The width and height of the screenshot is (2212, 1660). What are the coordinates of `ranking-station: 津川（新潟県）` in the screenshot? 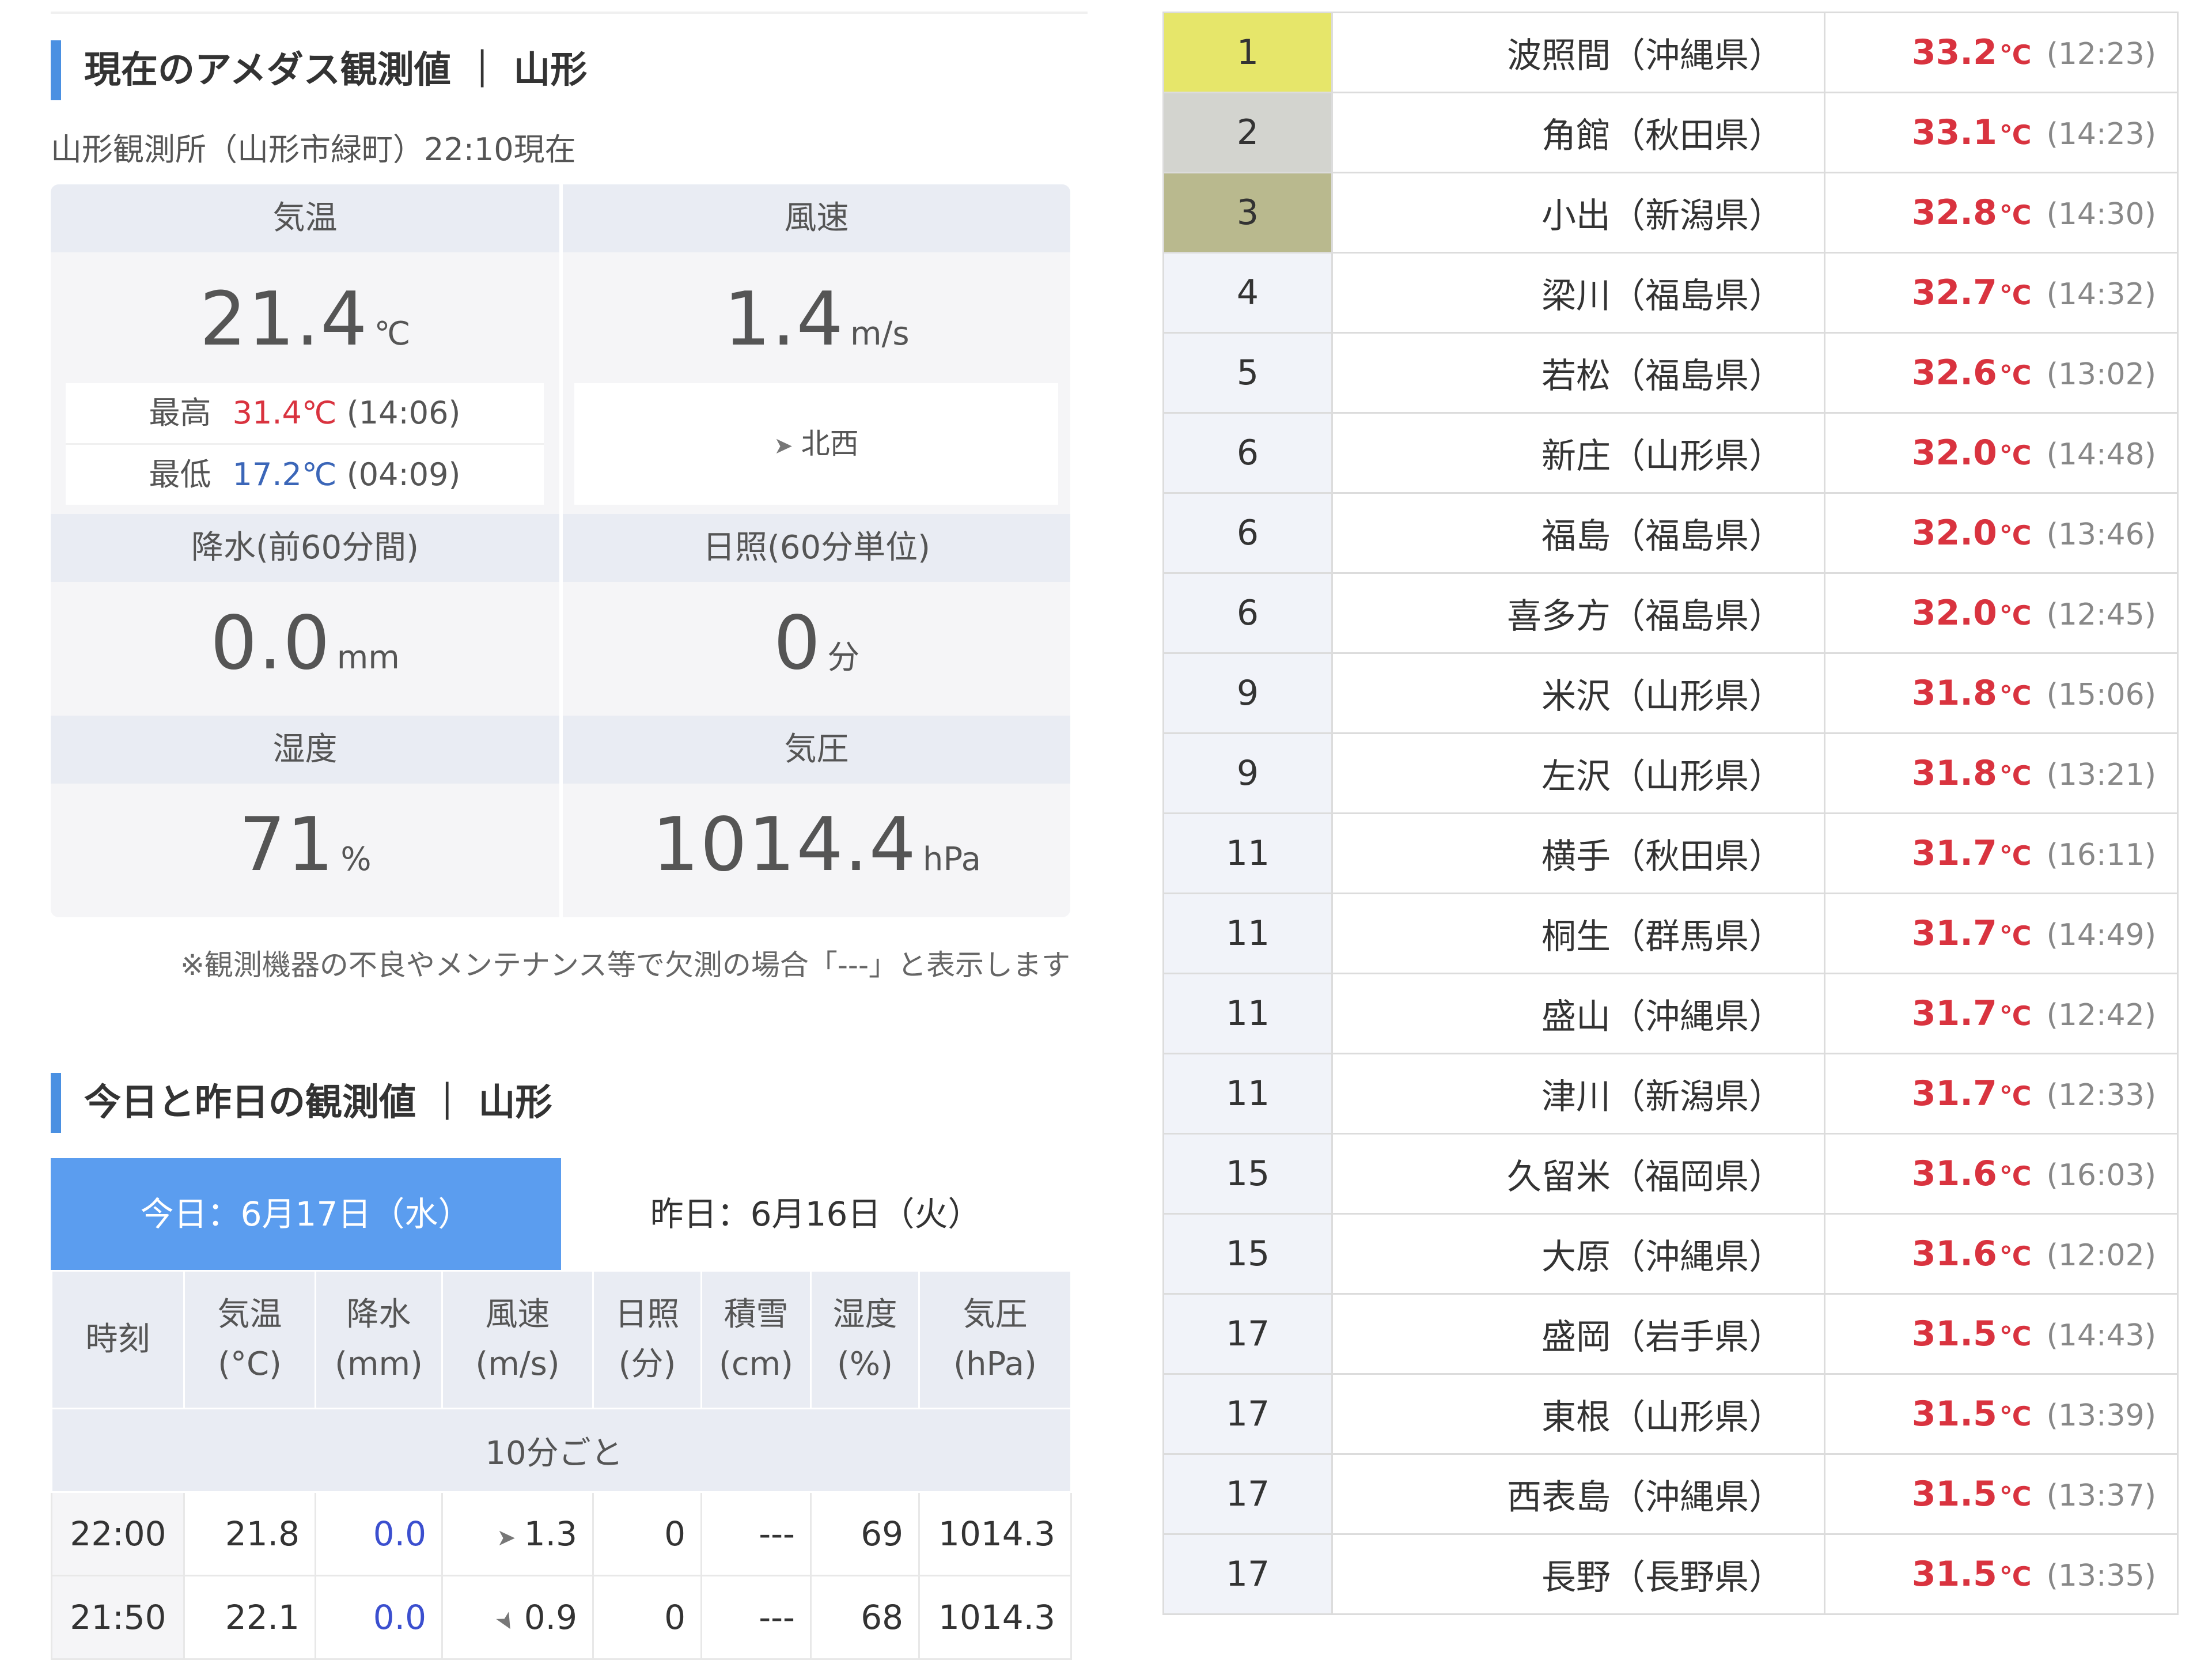 It's located at (1578, 1094).